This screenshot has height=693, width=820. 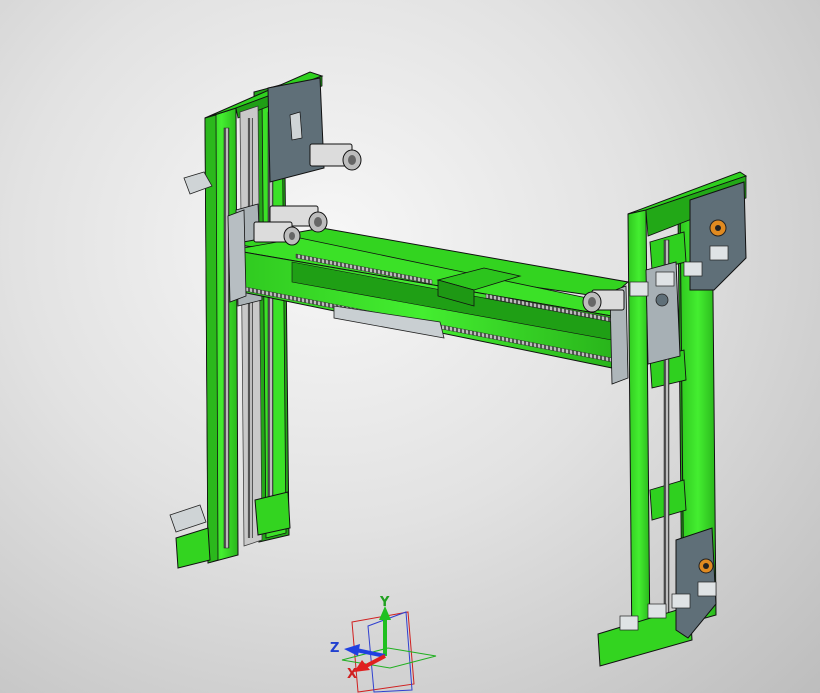 I want to click on motor-right, so click(x=603, y=301).